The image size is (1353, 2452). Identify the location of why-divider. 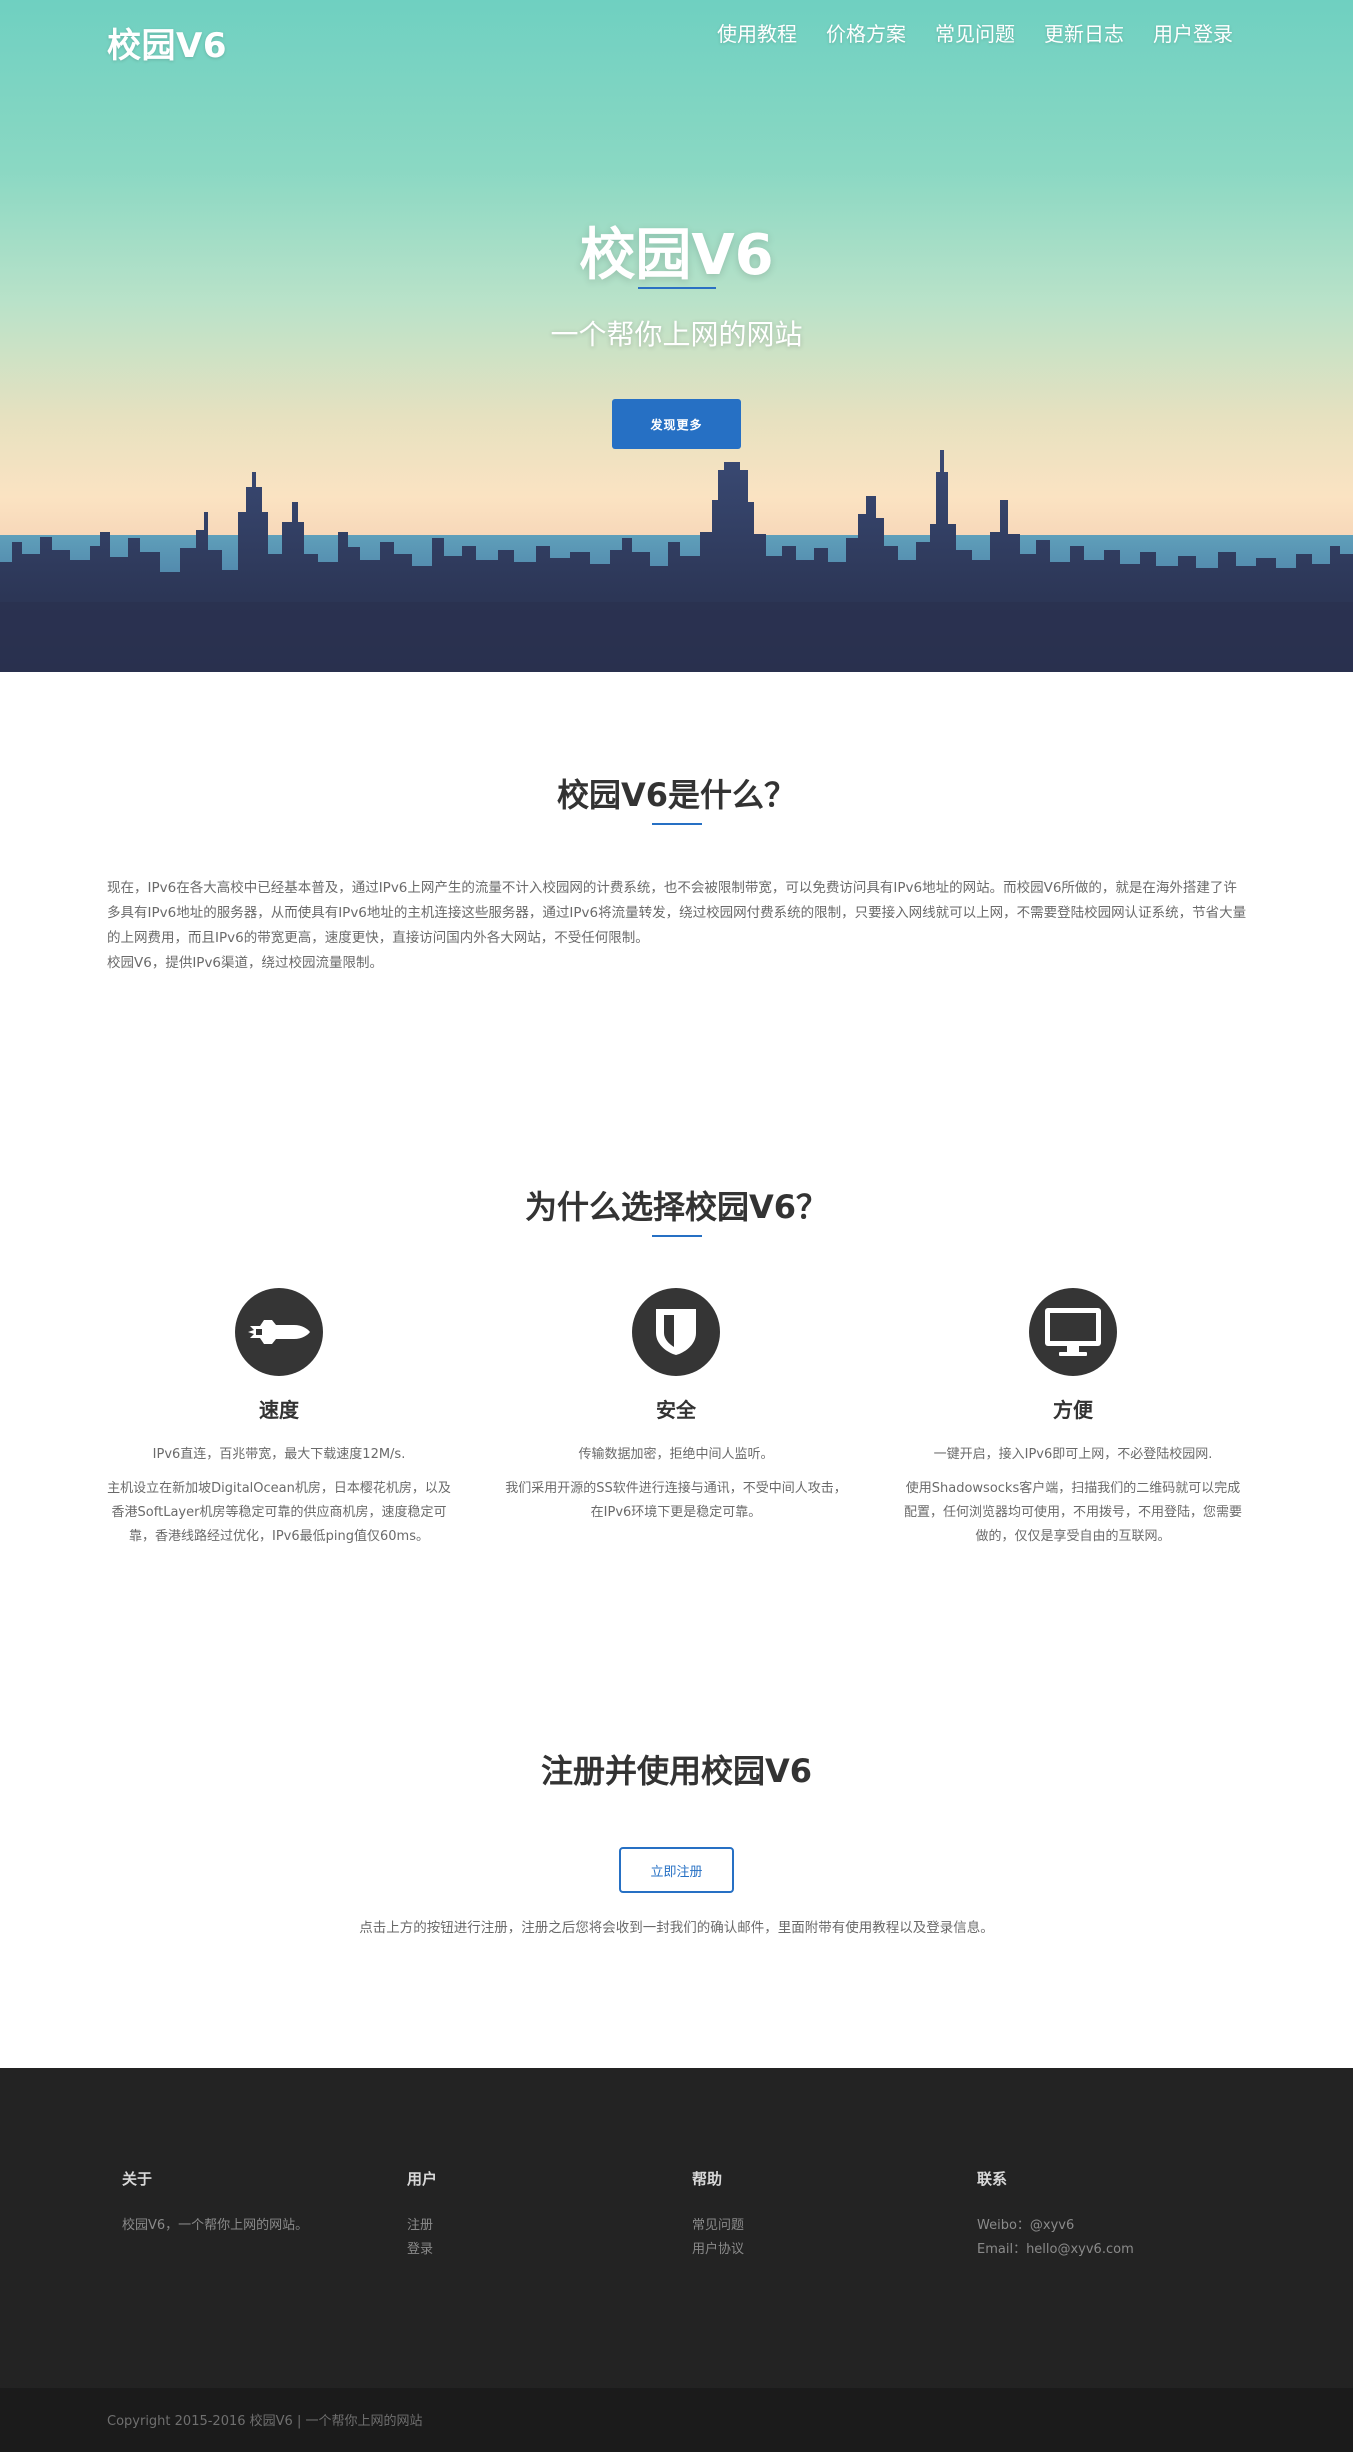
(677, 1236).